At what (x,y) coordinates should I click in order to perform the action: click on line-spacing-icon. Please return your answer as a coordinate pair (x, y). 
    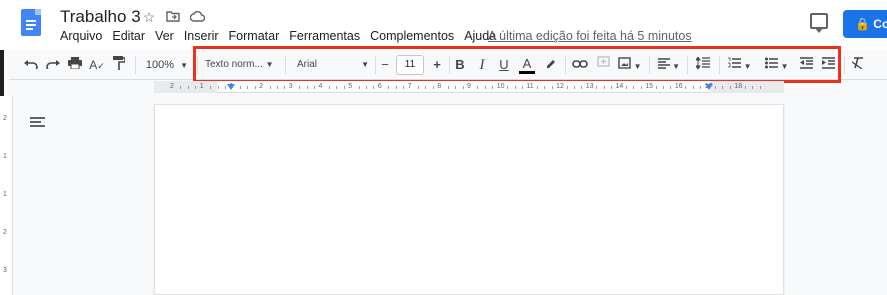
    Looking at the image, I should click on (703, 65).